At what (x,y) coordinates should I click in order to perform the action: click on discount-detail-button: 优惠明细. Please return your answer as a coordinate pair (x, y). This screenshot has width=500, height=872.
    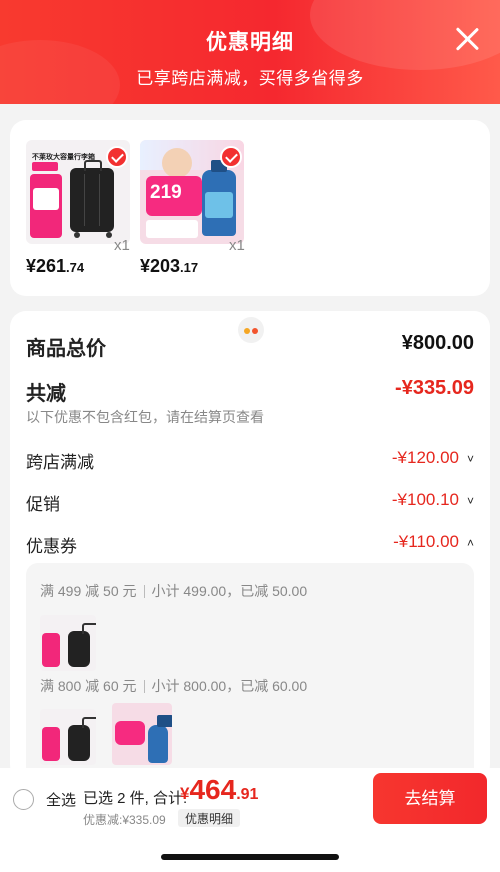
    Looking at the image, I should click on (209, 818).